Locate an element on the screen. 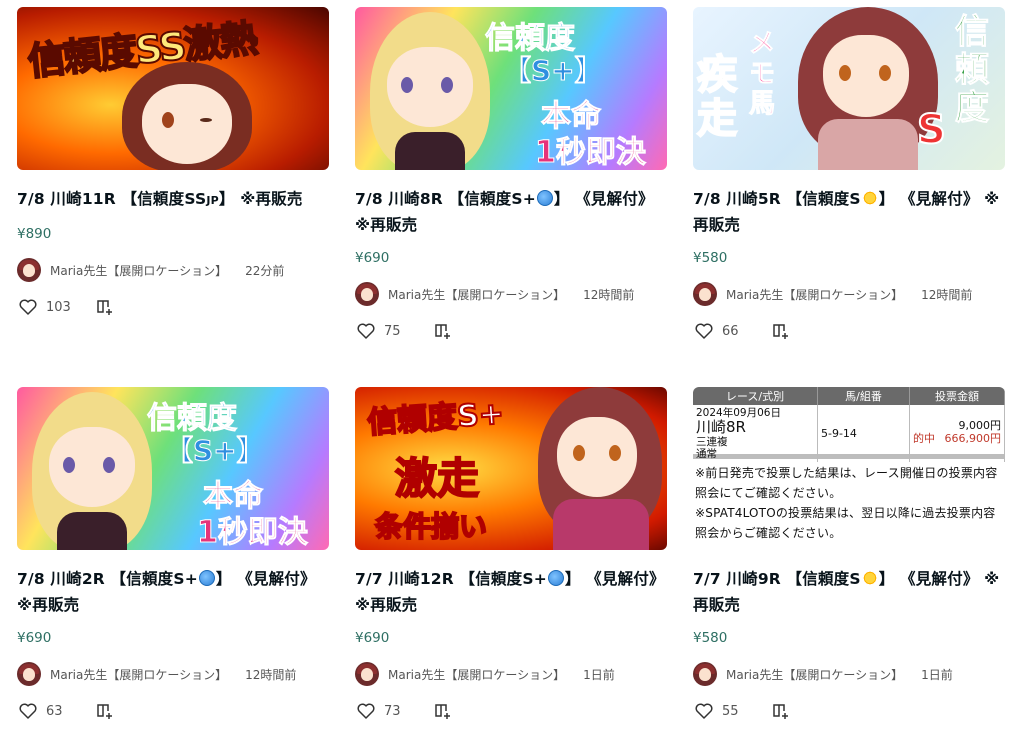  article-title: 7/8 川崎8R 【信頼度S+】 《見解付》 ※再販売 is located at coordinates (511, 212).